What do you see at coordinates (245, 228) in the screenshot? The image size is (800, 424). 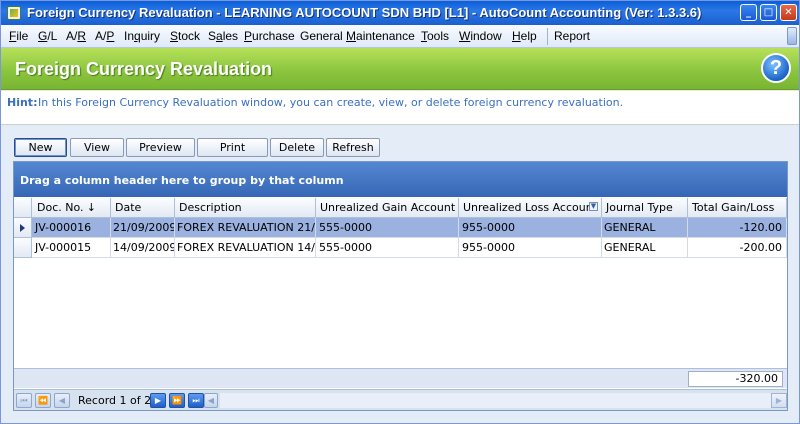 I see `cell-description: FOREX REVALUATION 21/9` at bounding box center [245, 228].